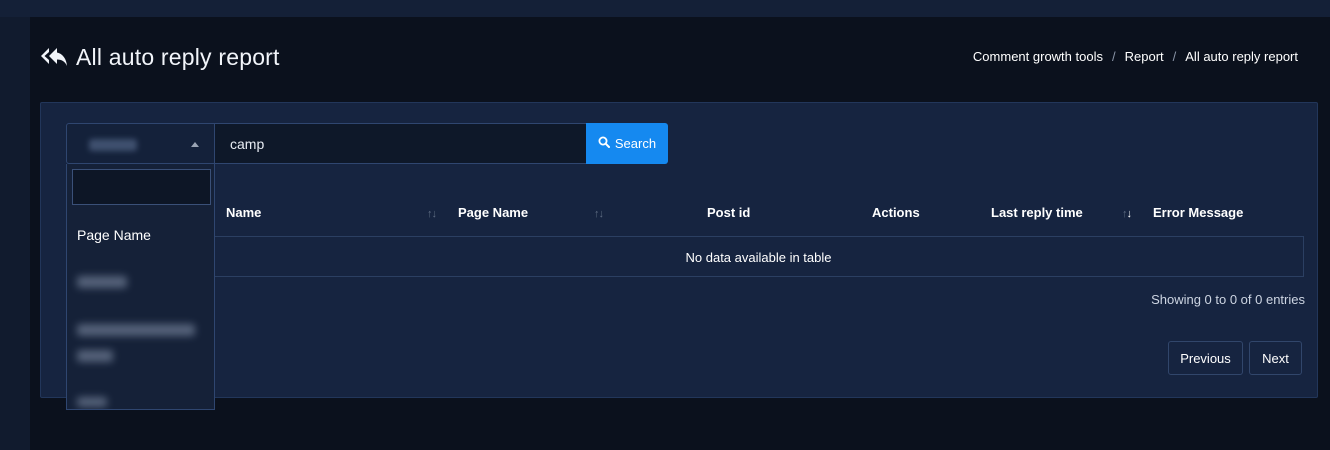 Image resolution: width=1330 pixels, height=450 pixels. I want to click on column-header-error-message: Error Message, so click(1198, 212).